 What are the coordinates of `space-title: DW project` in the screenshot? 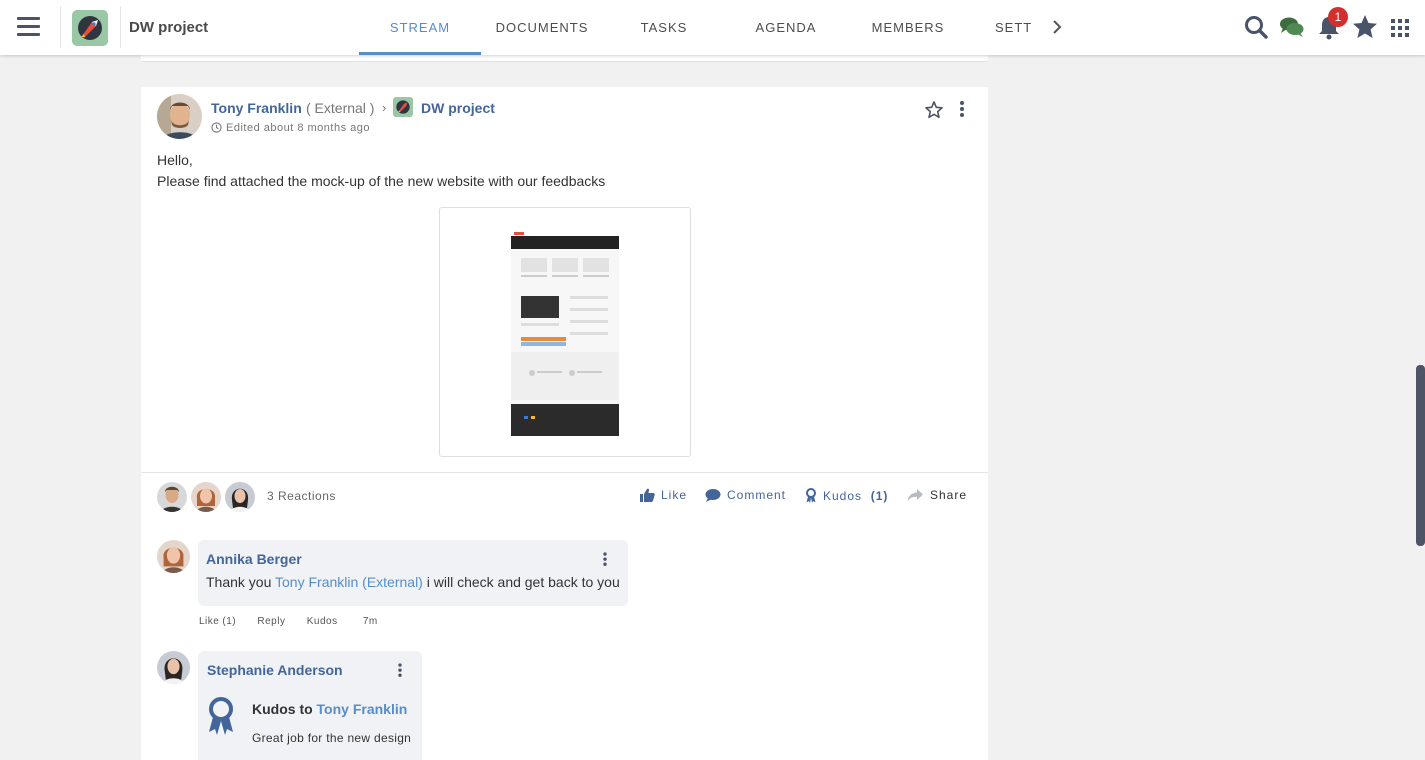 It's located at (168, 27).